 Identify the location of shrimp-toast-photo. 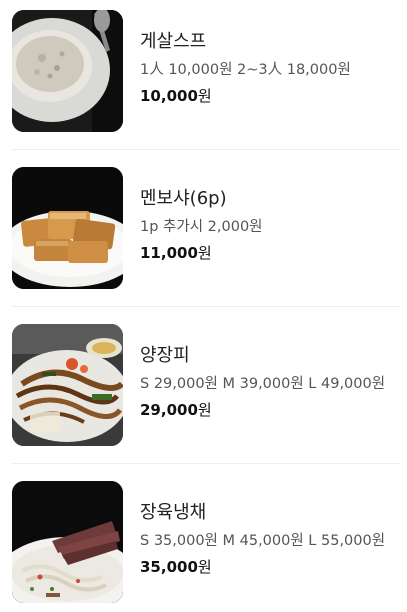
(67, 228).